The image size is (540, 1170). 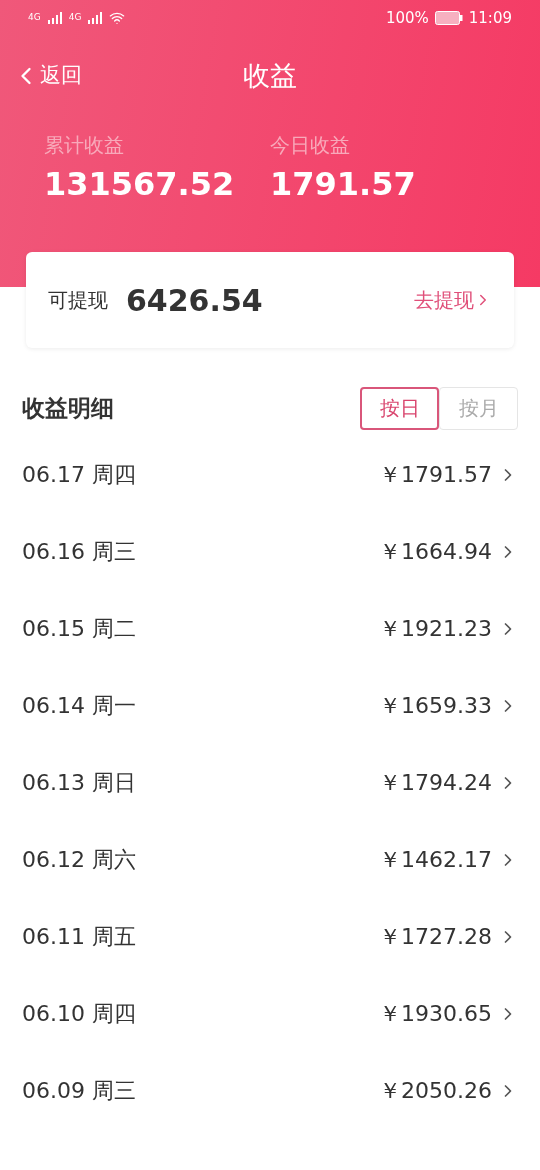 I want to click on row-date: 06.09 周三, so click(x=79, y=1091).